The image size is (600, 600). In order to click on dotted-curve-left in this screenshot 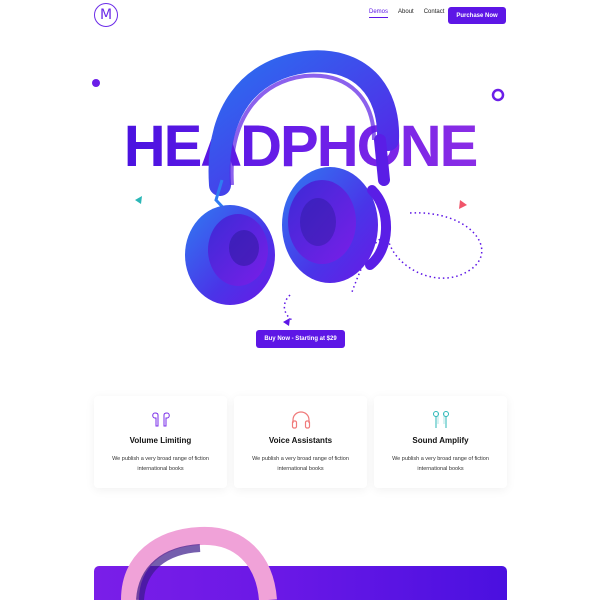, I will do `click(288, 307)`.